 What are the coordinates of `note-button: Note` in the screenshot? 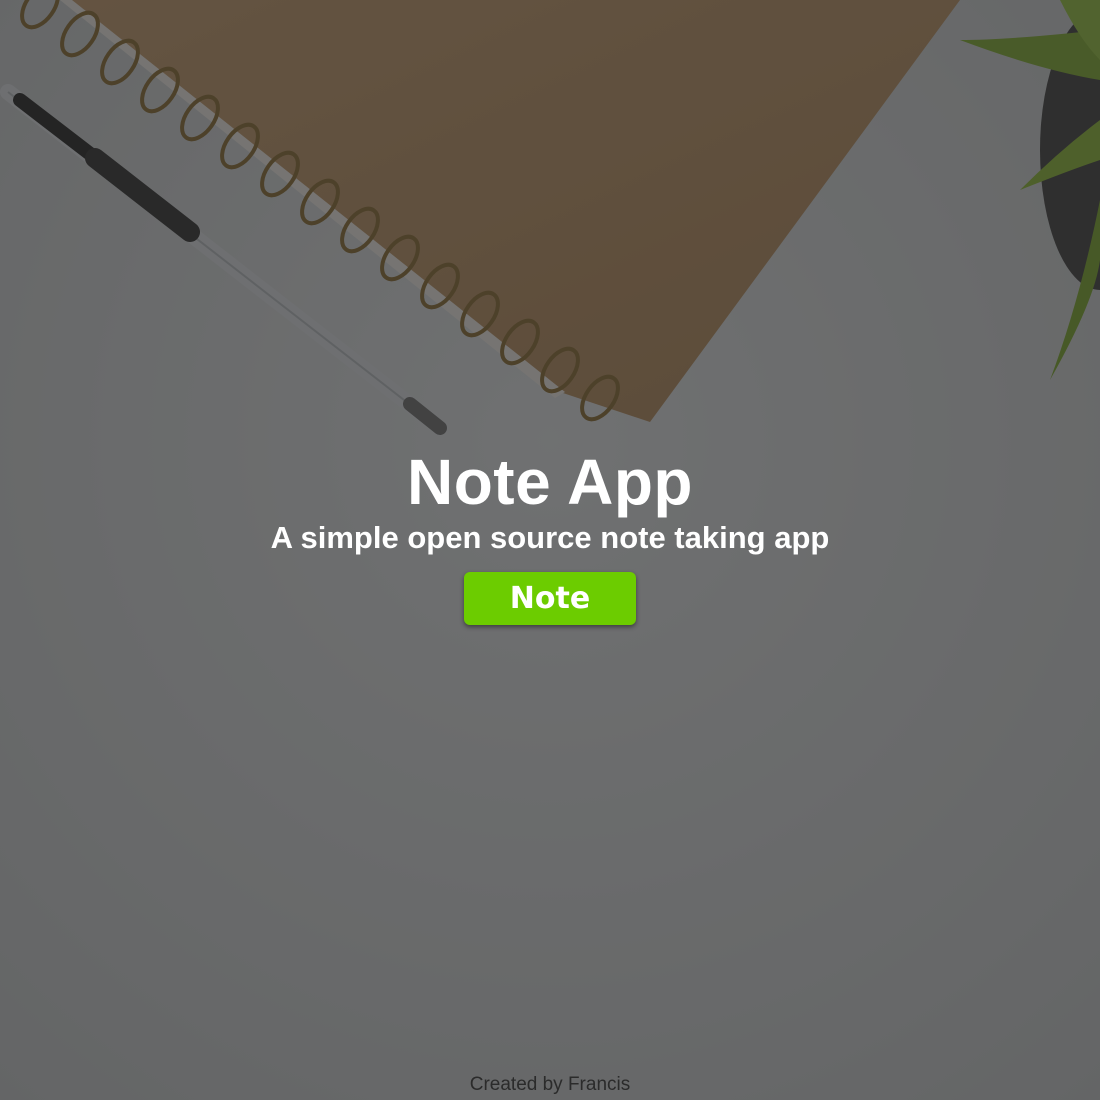 It's located at (550, 598).